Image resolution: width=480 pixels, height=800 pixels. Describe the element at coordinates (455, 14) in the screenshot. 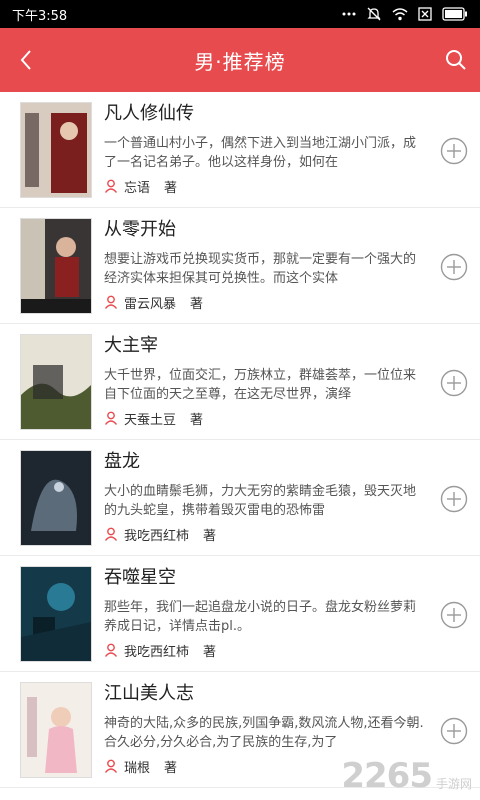

I see `battery-icon` at that location.